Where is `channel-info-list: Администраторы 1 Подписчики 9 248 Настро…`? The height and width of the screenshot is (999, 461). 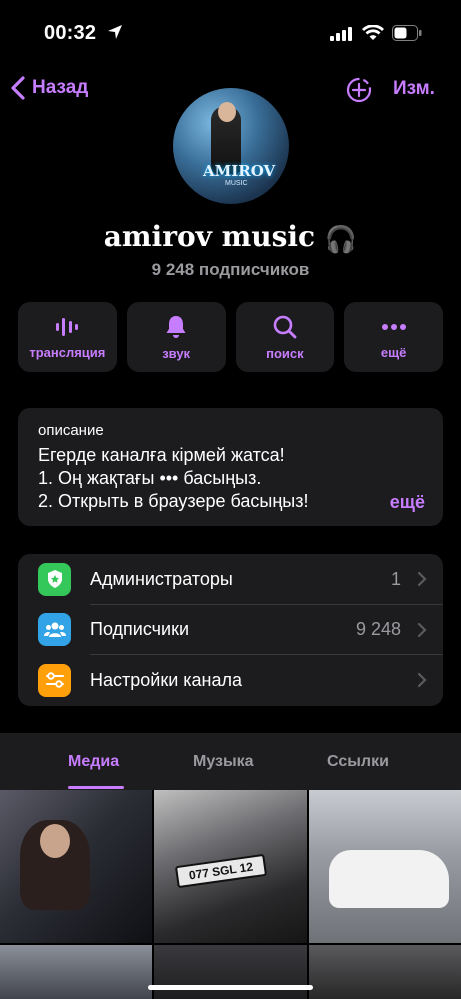
channel-info-list: Администраторы 1 Подписчики 9 248 Настро… is located at coordinates (230, 630).